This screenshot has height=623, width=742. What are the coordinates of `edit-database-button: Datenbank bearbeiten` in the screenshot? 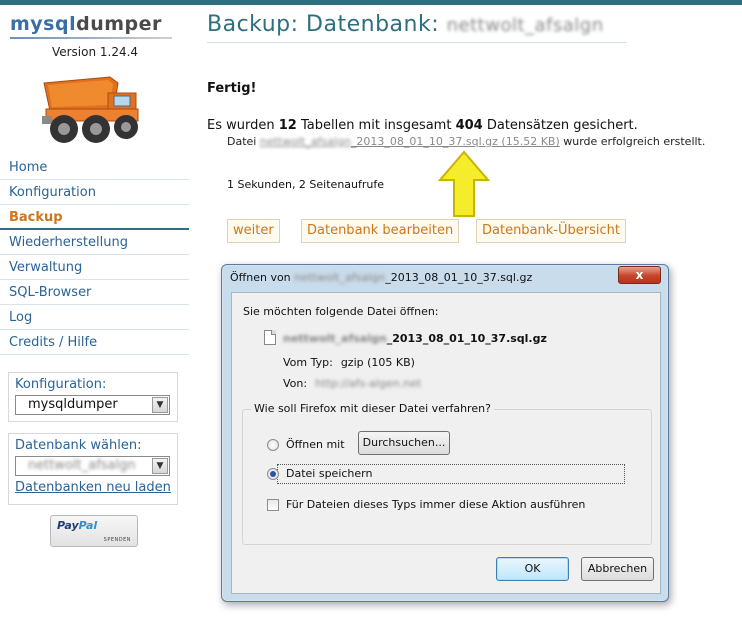 It's located at (380, 231).